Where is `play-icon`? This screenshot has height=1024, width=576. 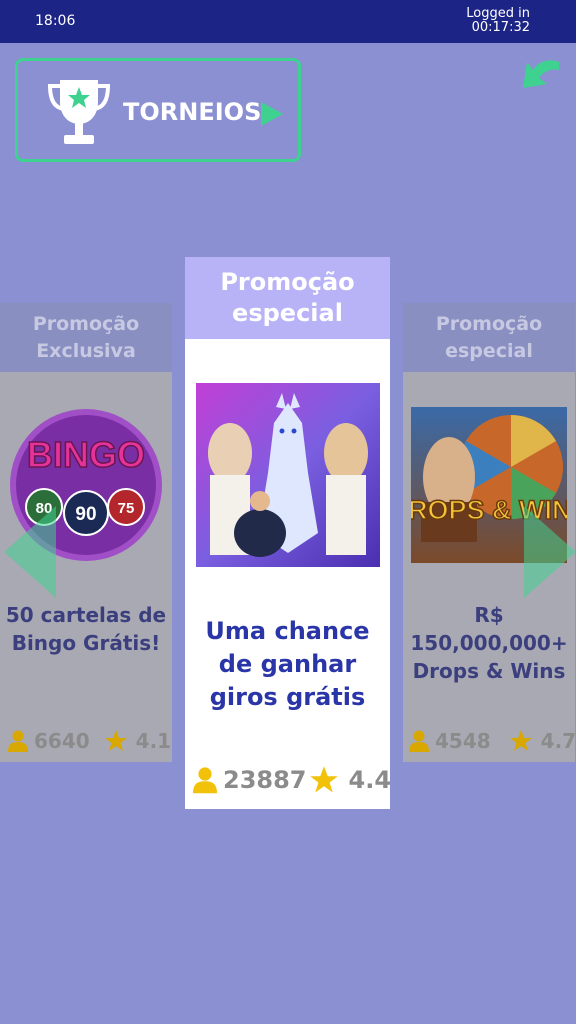 play-icon is located at coordinates (272, 114).